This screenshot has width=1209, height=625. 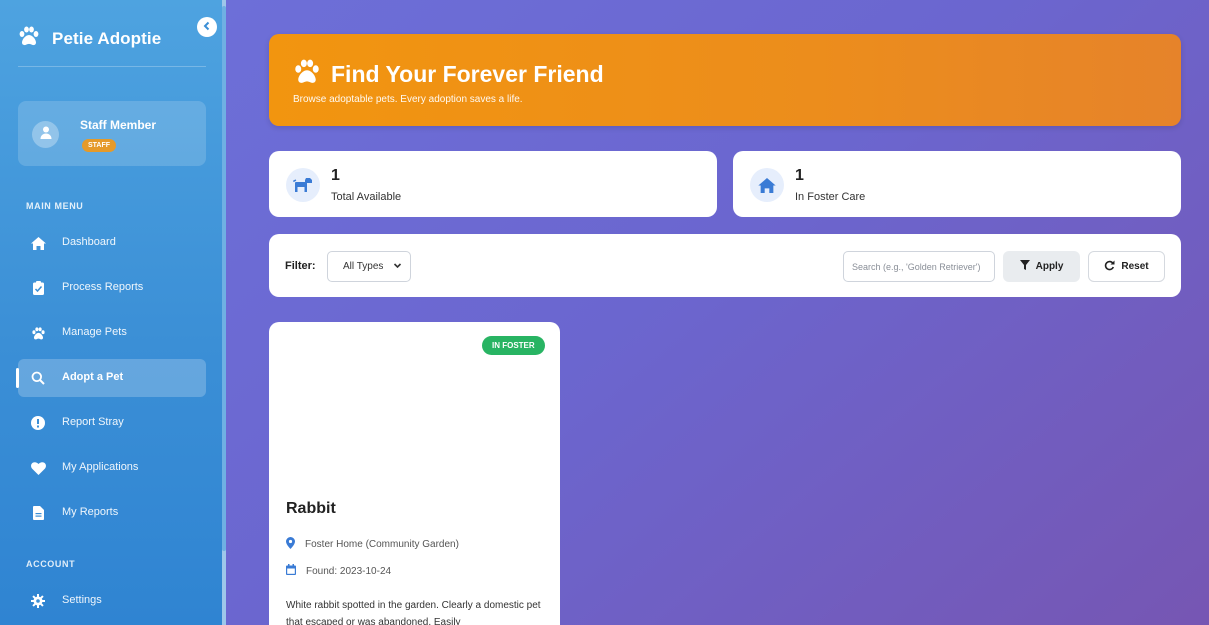 I want to click on dog-icon, so click(x=303, y=185).